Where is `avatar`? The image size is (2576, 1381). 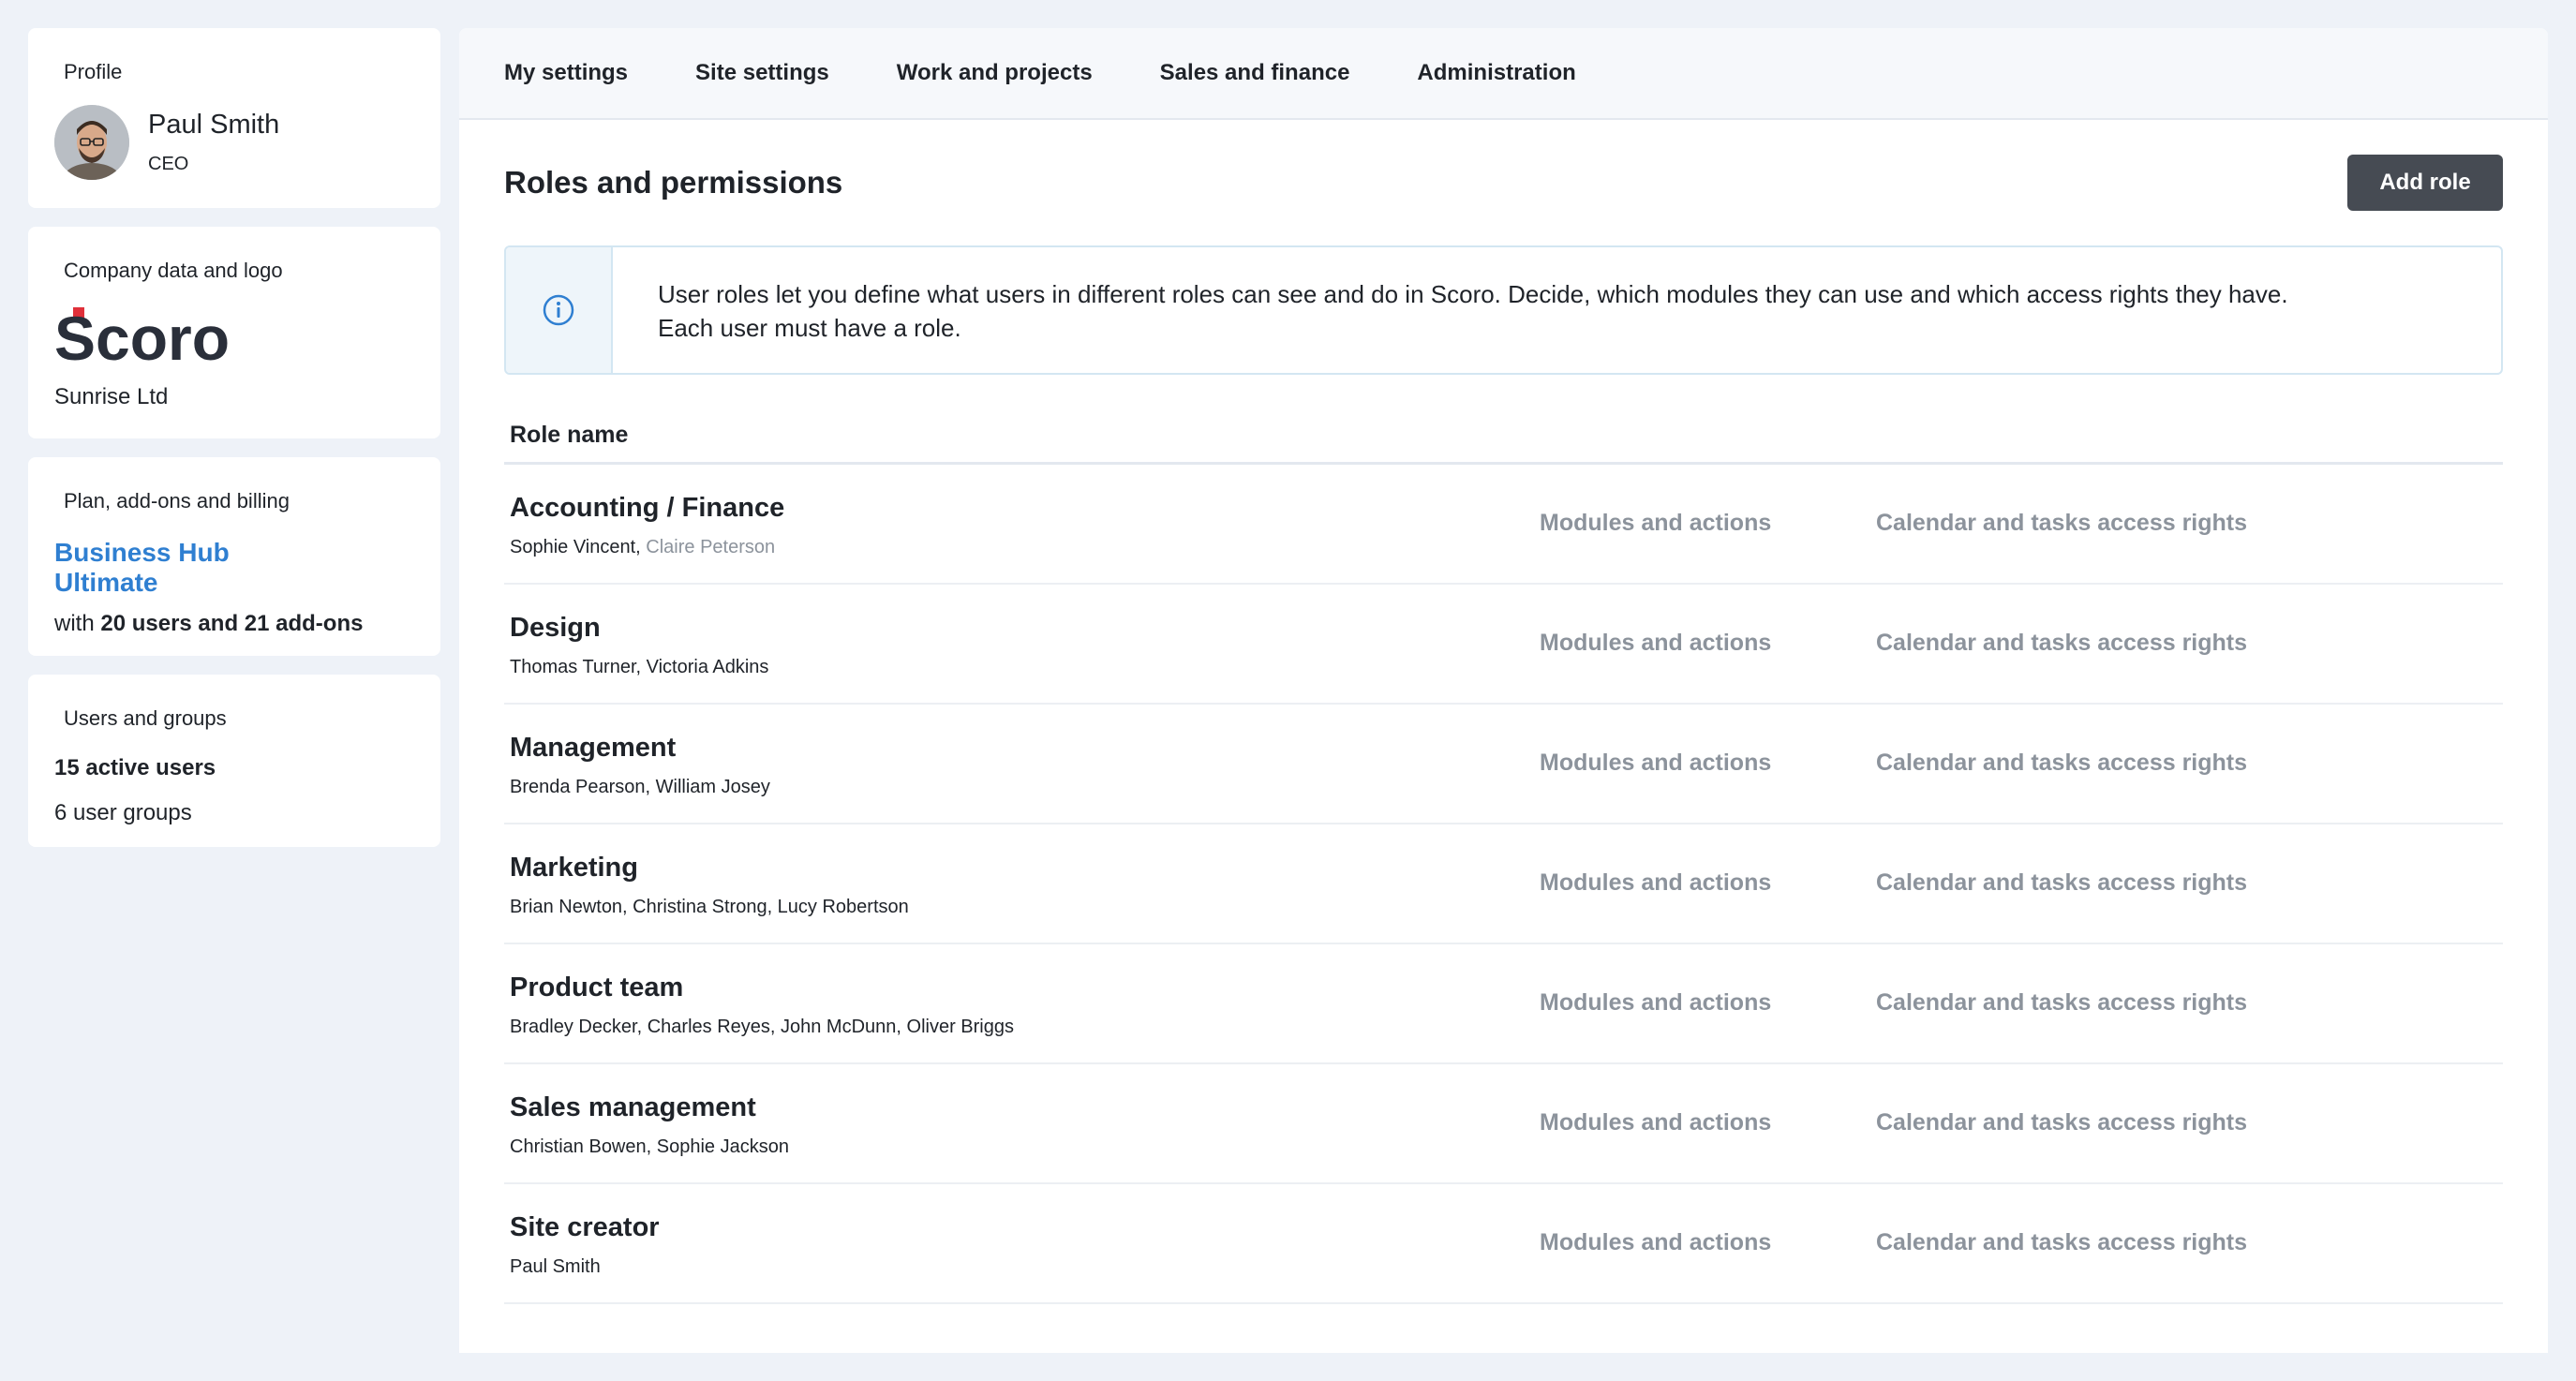
avatar is located at coordinates (91, 142).